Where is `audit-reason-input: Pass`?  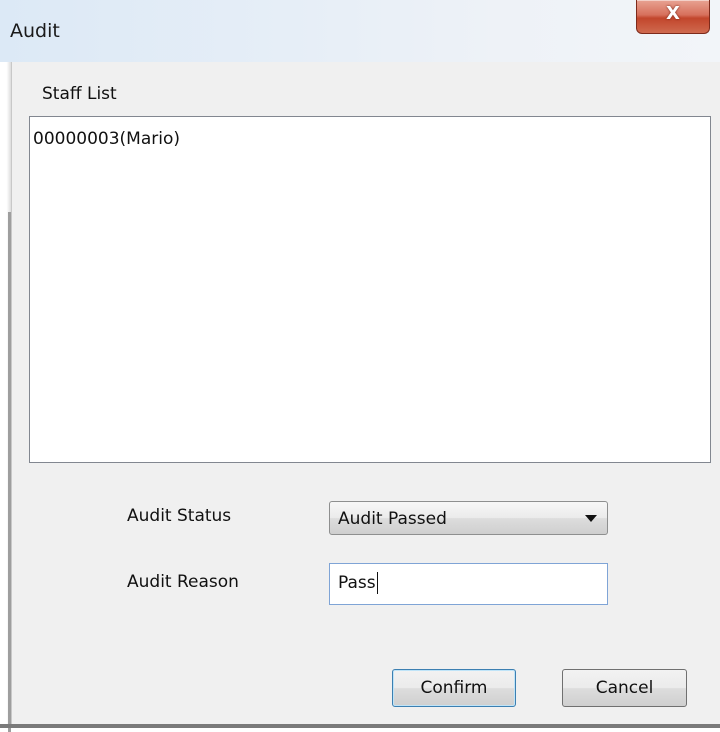
audit-reason-input: Pass is located at coordinates (468, 584).